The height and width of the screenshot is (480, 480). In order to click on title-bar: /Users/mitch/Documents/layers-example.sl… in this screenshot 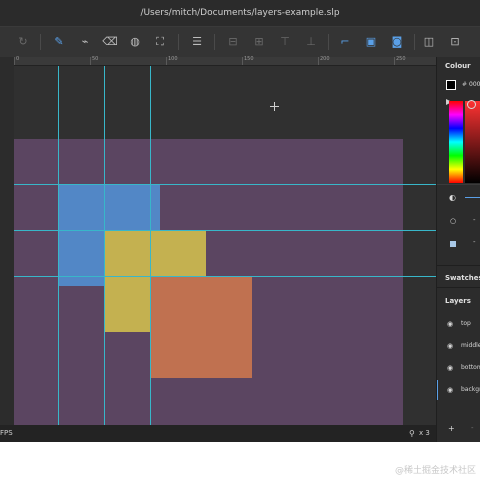, I will do `click(240, 13)`.